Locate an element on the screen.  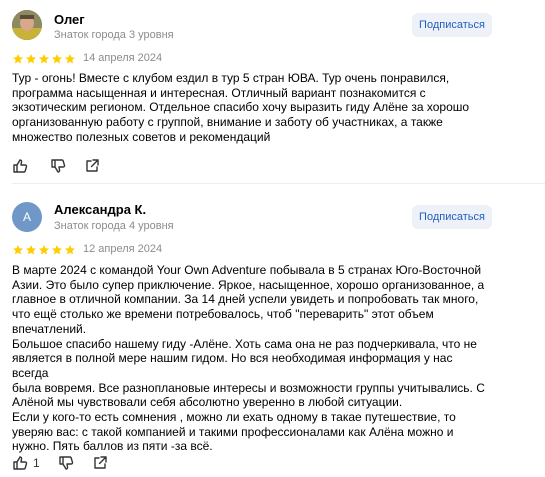
author-level: Знаток города 3 уровня is located at coordinates (114, 35).